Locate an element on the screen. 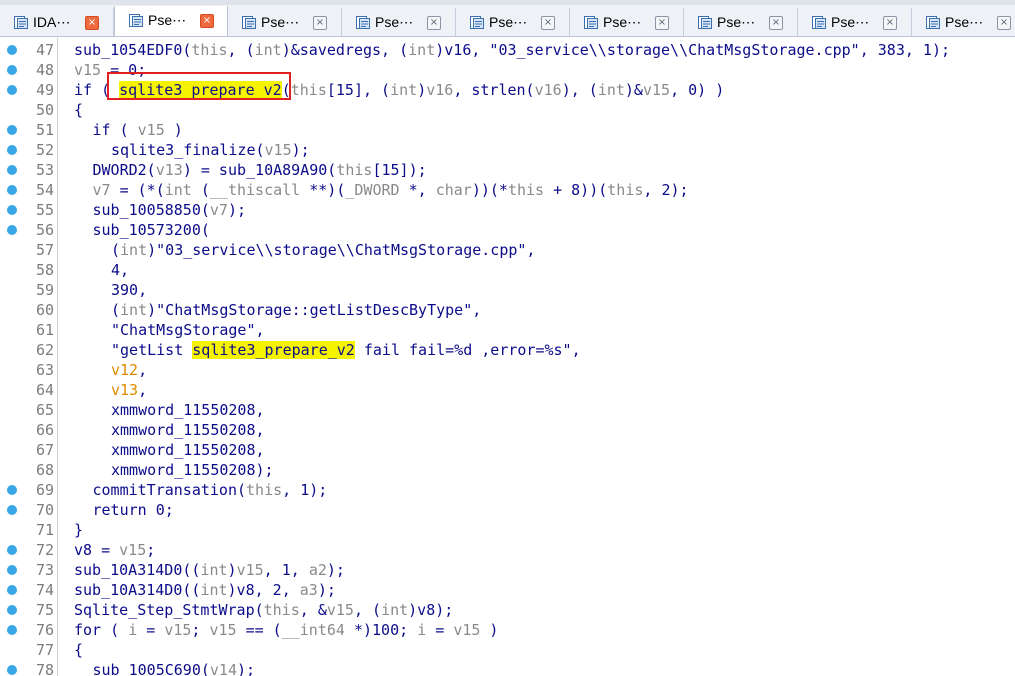  code-text: { is located at coordinates (78, 650).